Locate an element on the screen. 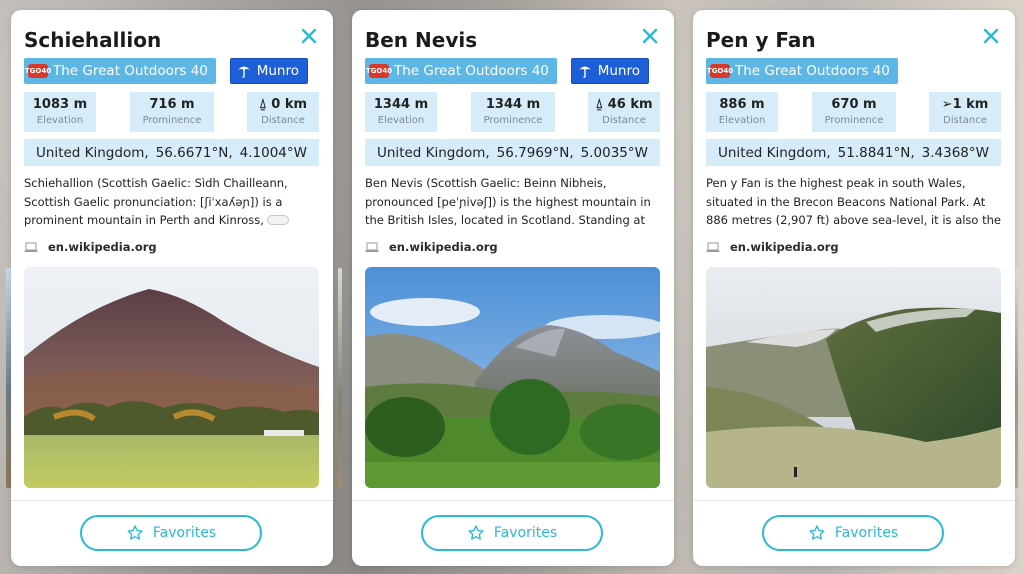 This screenshot has height=574, width=1024. distance-value: 0 km is located at coordinates (289, 104).